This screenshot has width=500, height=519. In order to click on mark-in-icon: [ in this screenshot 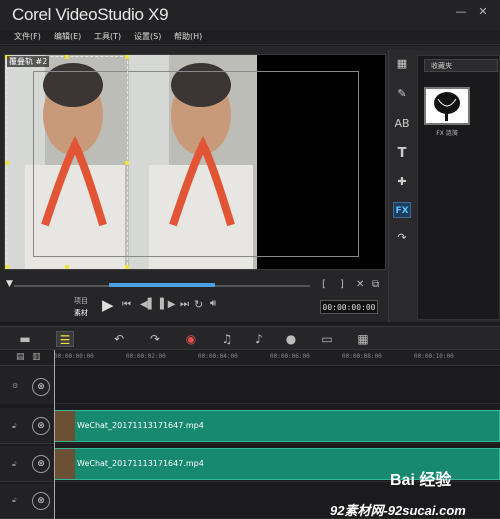, I will do `click(324, 284)`.